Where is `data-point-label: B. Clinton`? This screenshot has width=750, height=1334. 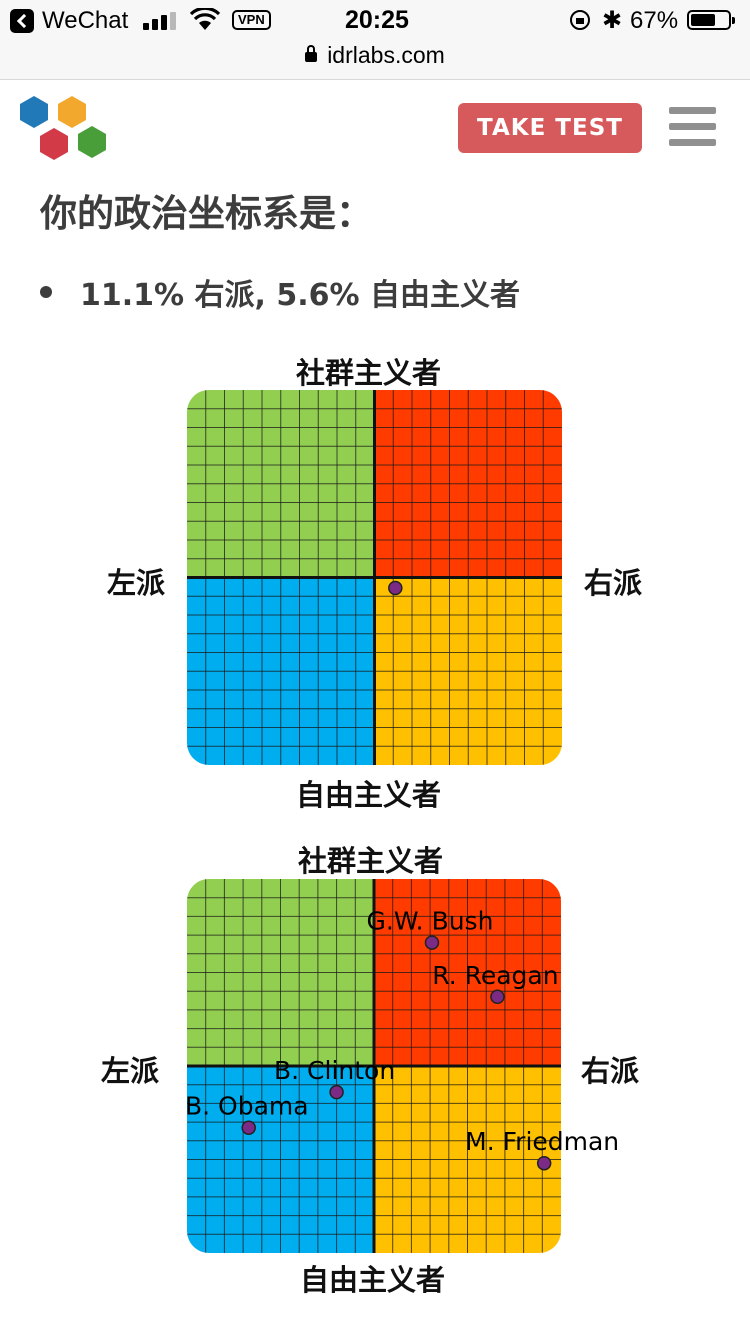 data-point-label: B. Clinton is located at coordinates (334, 1070).